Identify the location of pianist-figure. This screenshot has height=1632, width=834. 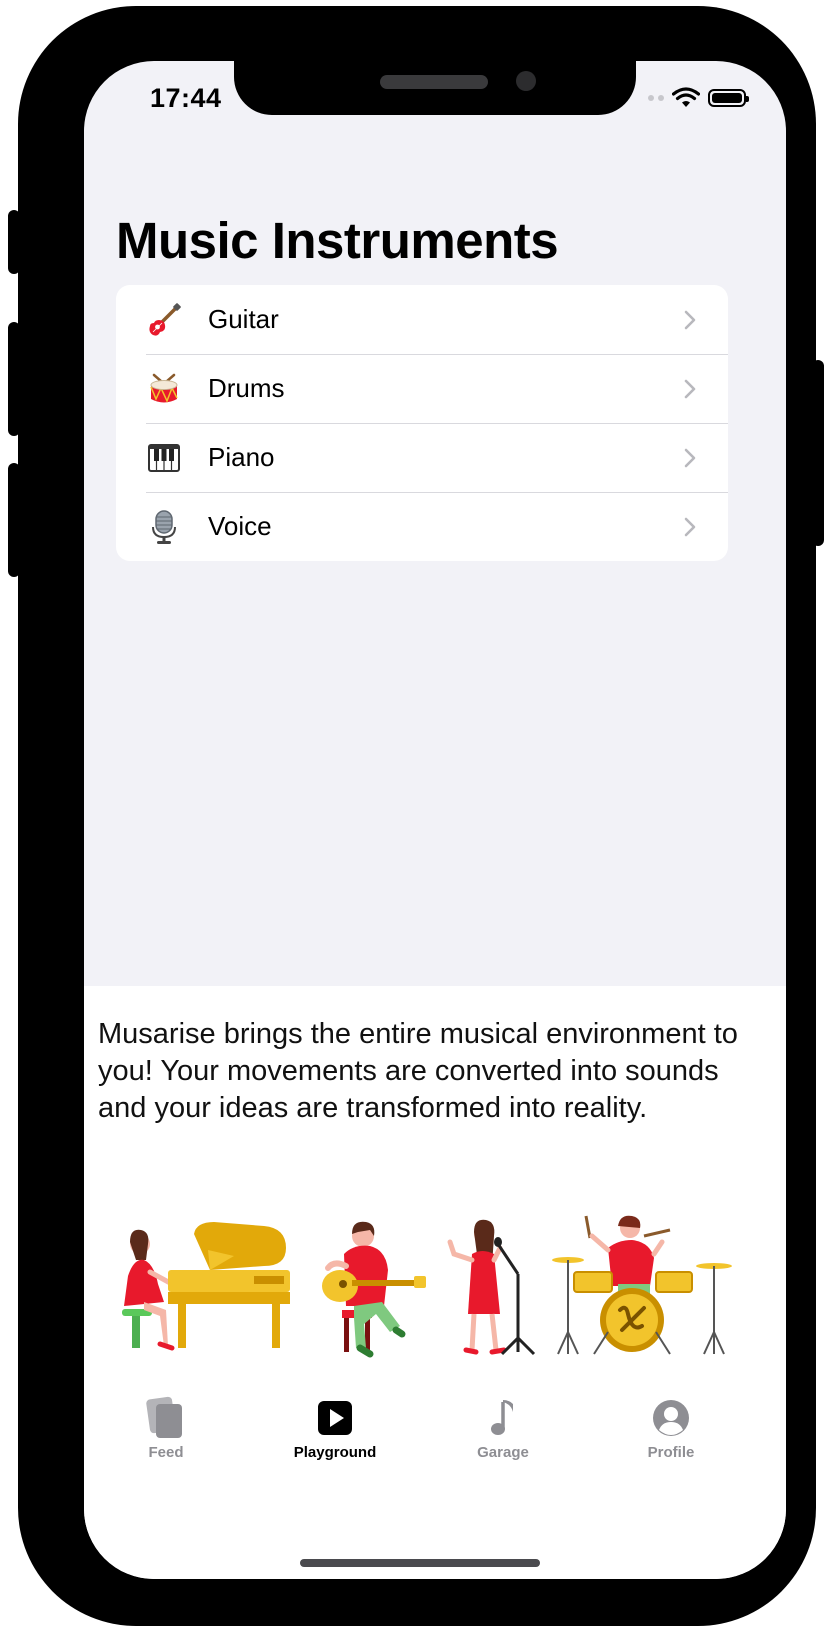
(148, 1290).